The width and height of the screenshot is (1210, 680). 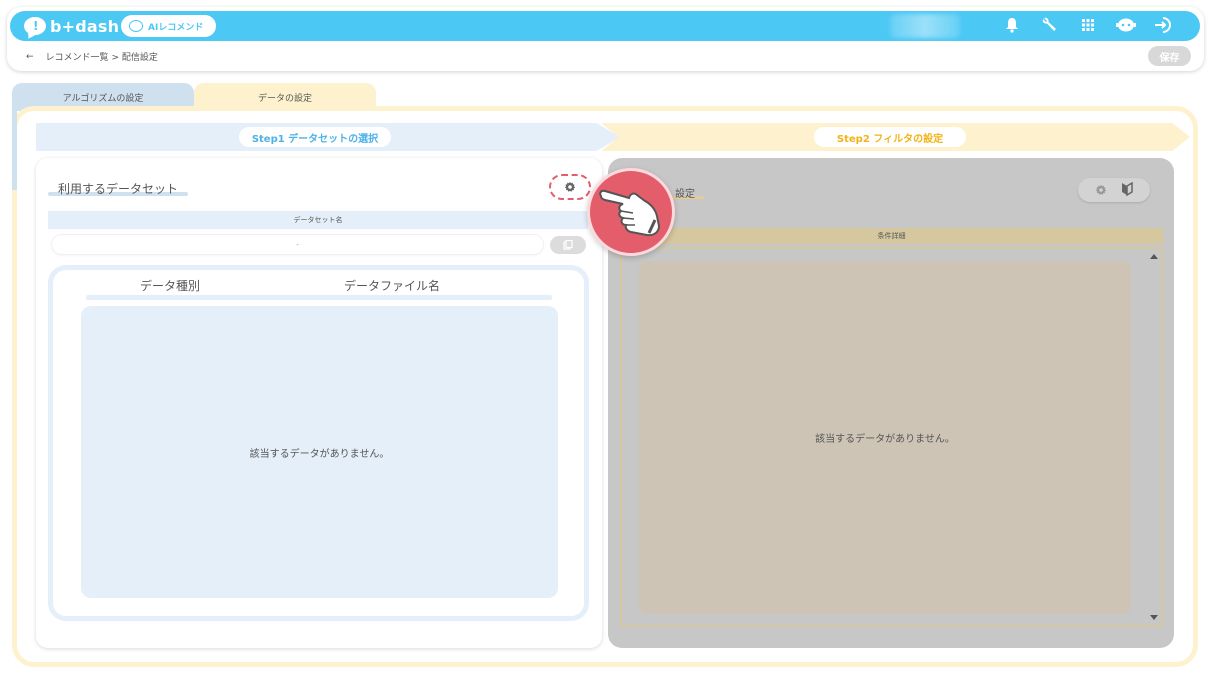 I want to click on ai-recommend-label: AIレコメンド, so click(x=176, y=27).